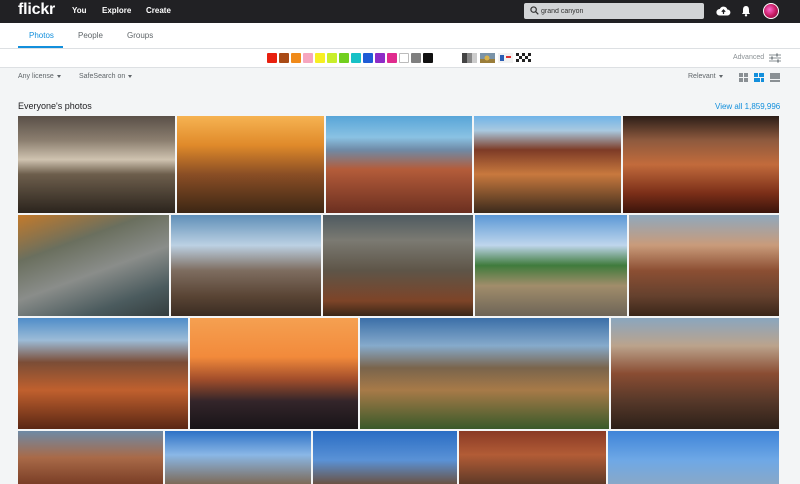 The width and height of the screenshot is (800, 484). I want to click on sliders-icon, so click(775, 58).